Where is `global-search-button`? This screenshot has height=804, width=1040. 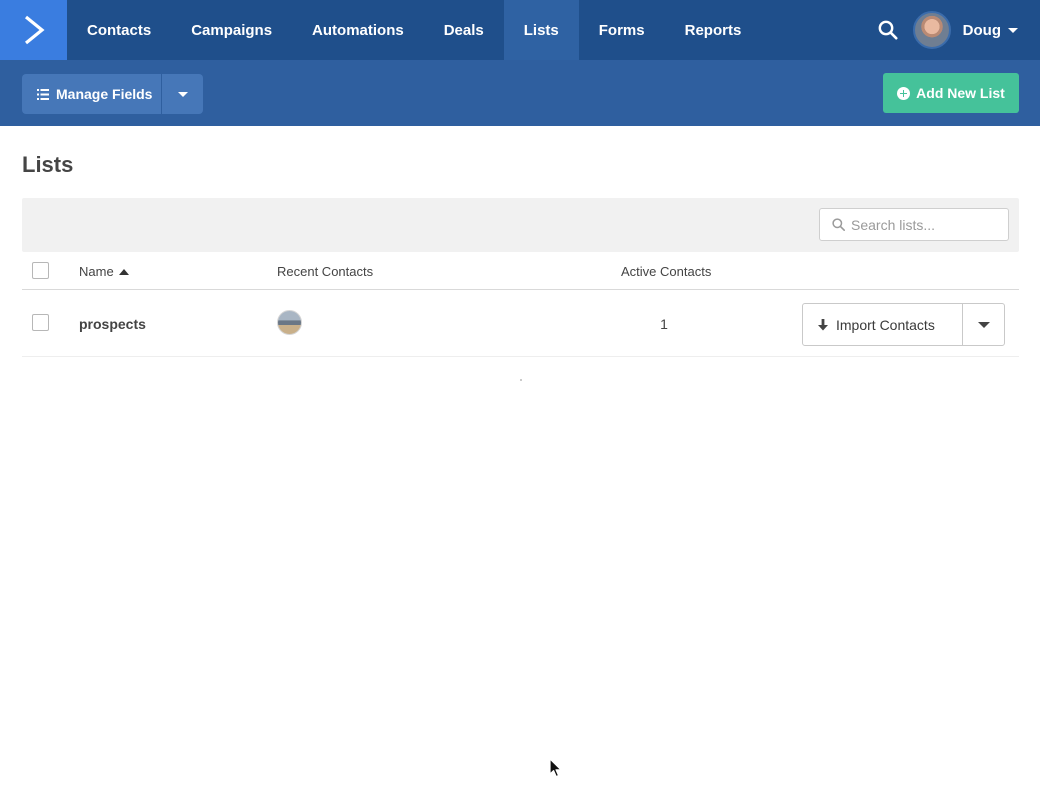
global-search-button is located at coordinates (888, 30).